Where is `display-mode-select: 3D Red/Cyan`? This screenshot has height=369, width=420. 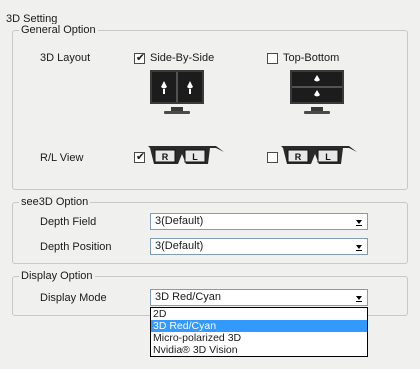 display-mode-select: 3D Red/Cyan is located at coordinates (259, 297).